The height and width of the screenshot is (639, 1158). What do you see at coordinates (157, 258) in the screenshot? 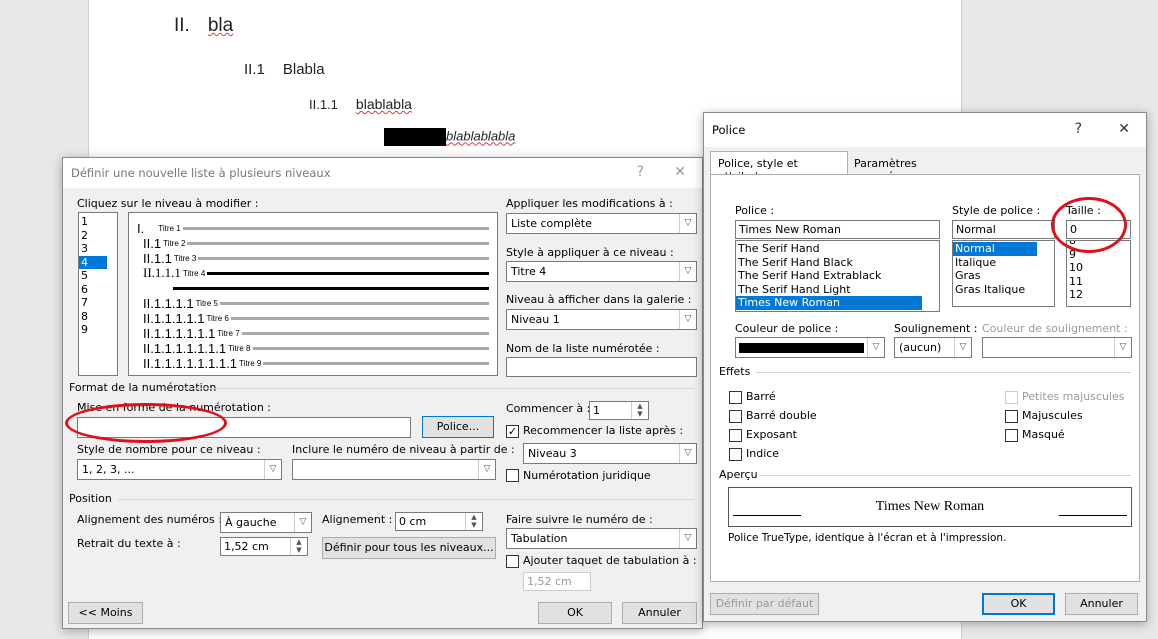
I see `preview-number: II.1.1` at bounding box center [157, 258].